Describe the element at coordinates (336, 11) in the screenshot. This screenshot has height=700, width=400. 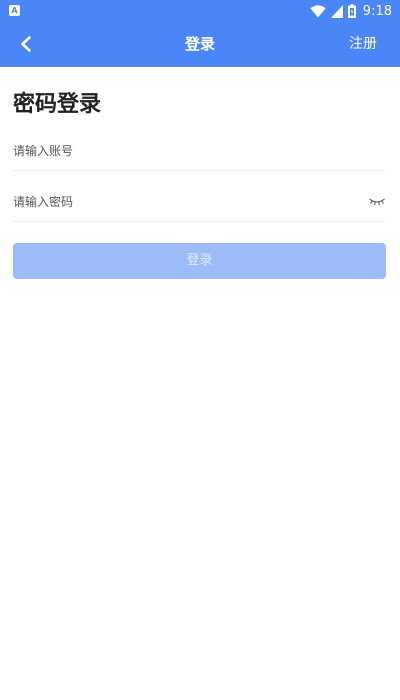
I see `cellular-signal-icon` at that location.